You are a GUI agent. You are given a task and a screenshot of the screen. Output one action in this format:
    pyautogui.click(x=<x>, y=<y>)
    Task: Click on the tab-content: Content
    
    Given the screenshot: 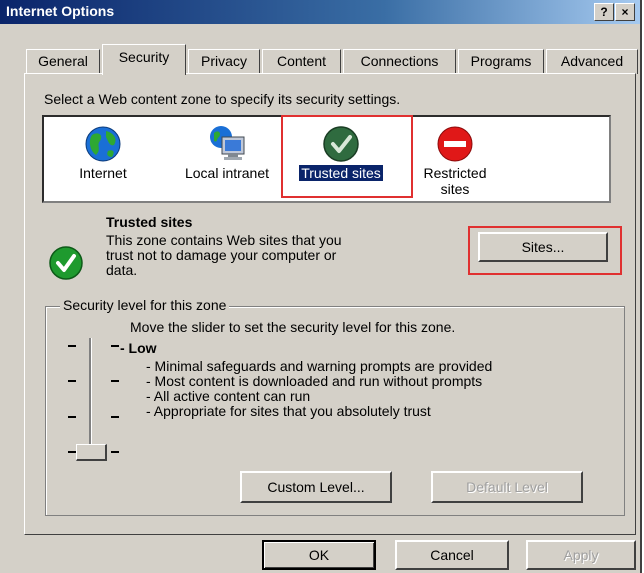 What is the action you would take?
    pyautogui.click(x=301, y=61)
    